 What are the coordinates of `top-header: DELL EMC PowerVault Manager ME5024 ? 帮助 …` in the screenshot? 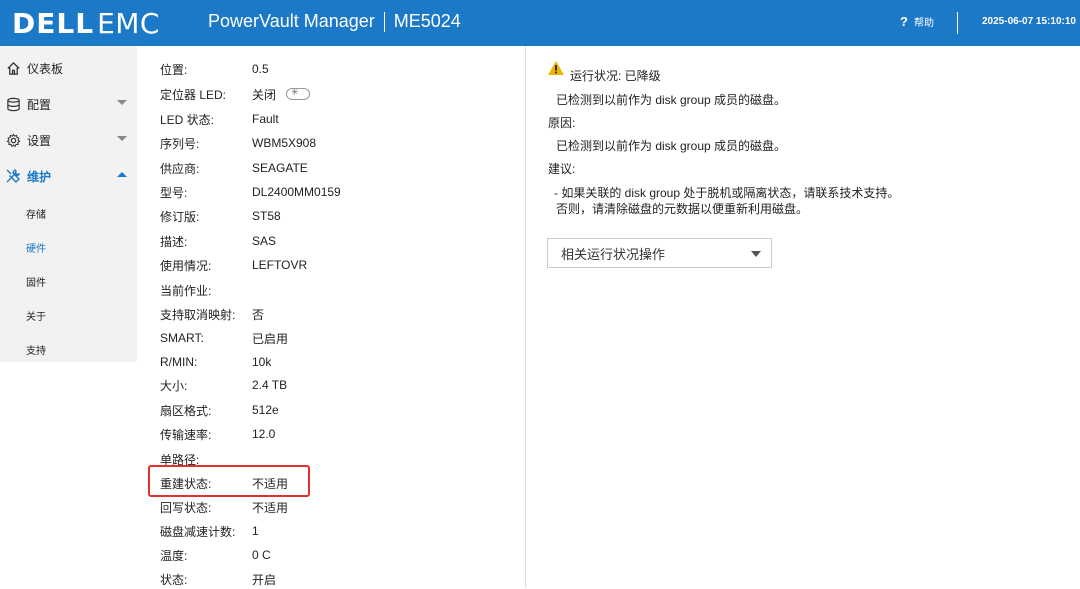 It's located at (540, 23).